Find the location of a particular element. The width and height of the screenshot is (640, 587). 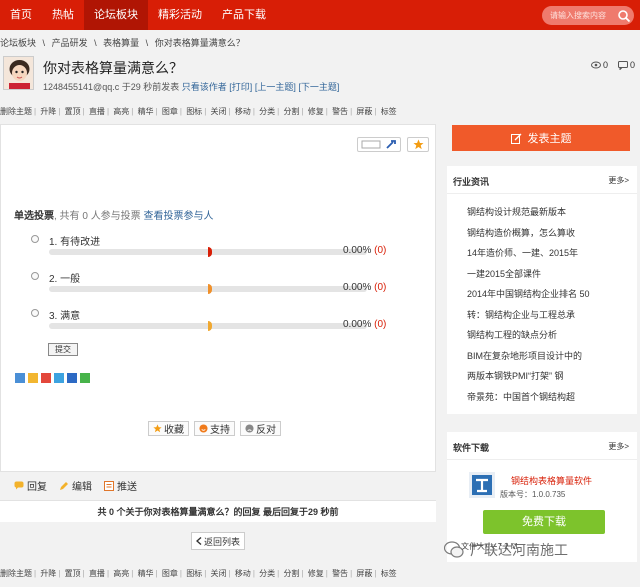

search-box: 请输入搜索内容 is located at coordinates (588, 15).